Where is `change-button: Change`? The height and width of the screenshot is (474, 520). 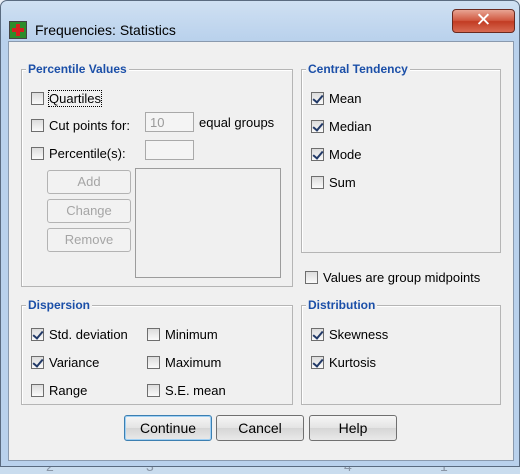
change-button: Change is located at coordinates (89, 211).